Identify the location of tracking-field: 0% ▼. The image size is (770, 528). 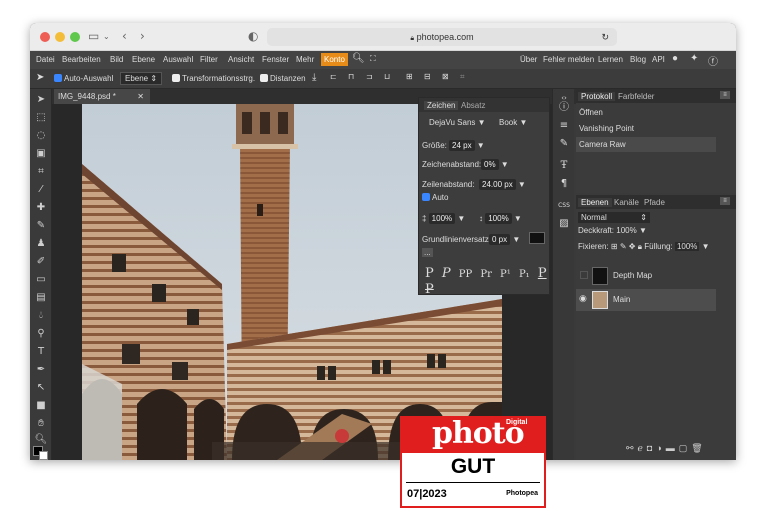
(495, 164).